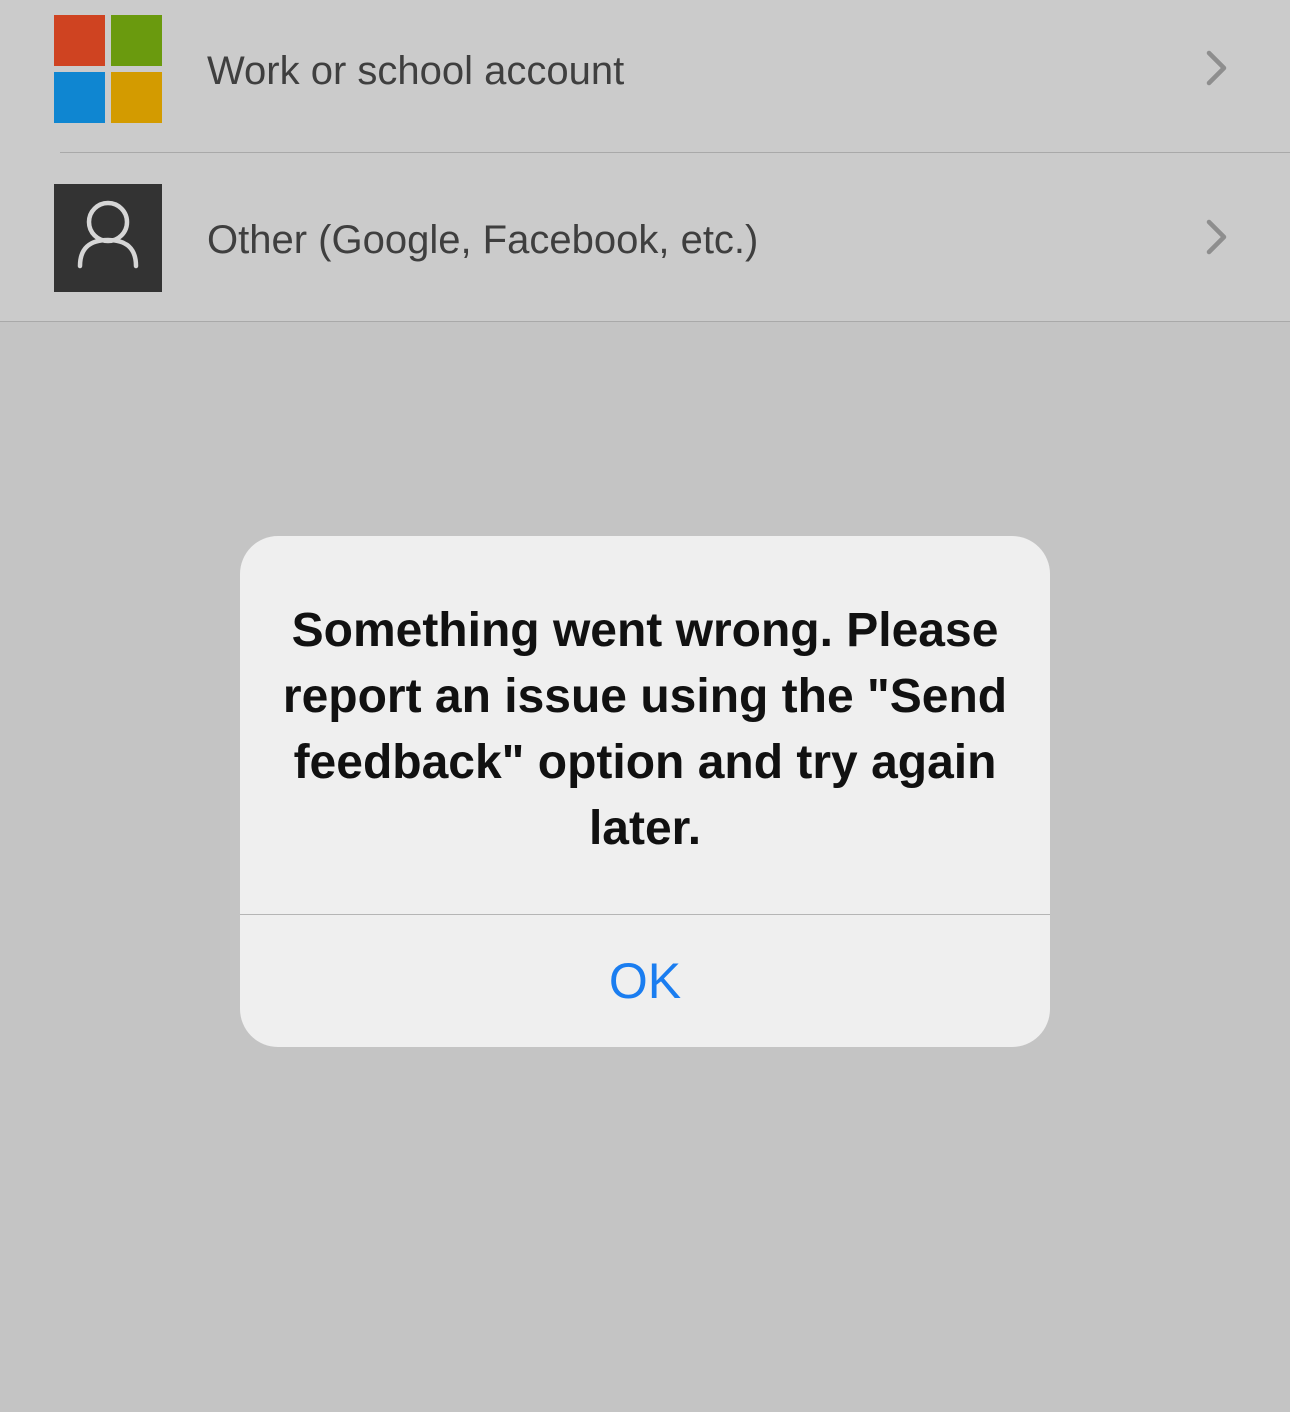 Image resolution: width=1290 pixels, height=1412 pixels. I want to click on list-bottom-border, so click(645, 321).